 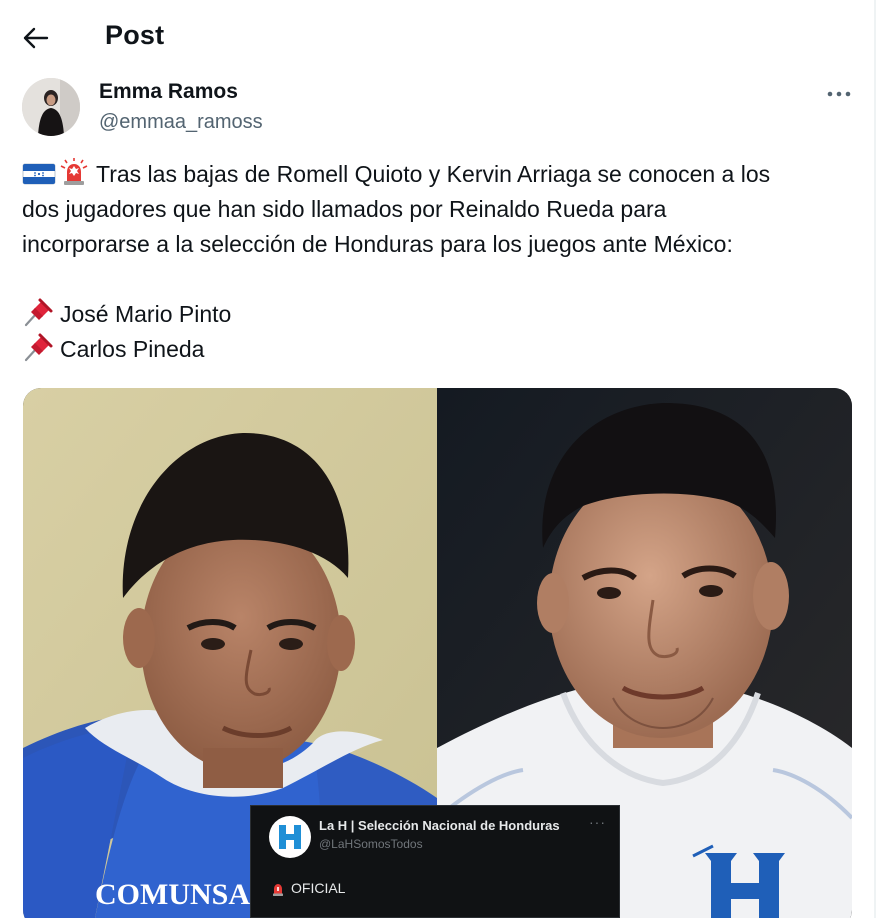 I want to click on post-header: Post, so click(x=437, y=37).